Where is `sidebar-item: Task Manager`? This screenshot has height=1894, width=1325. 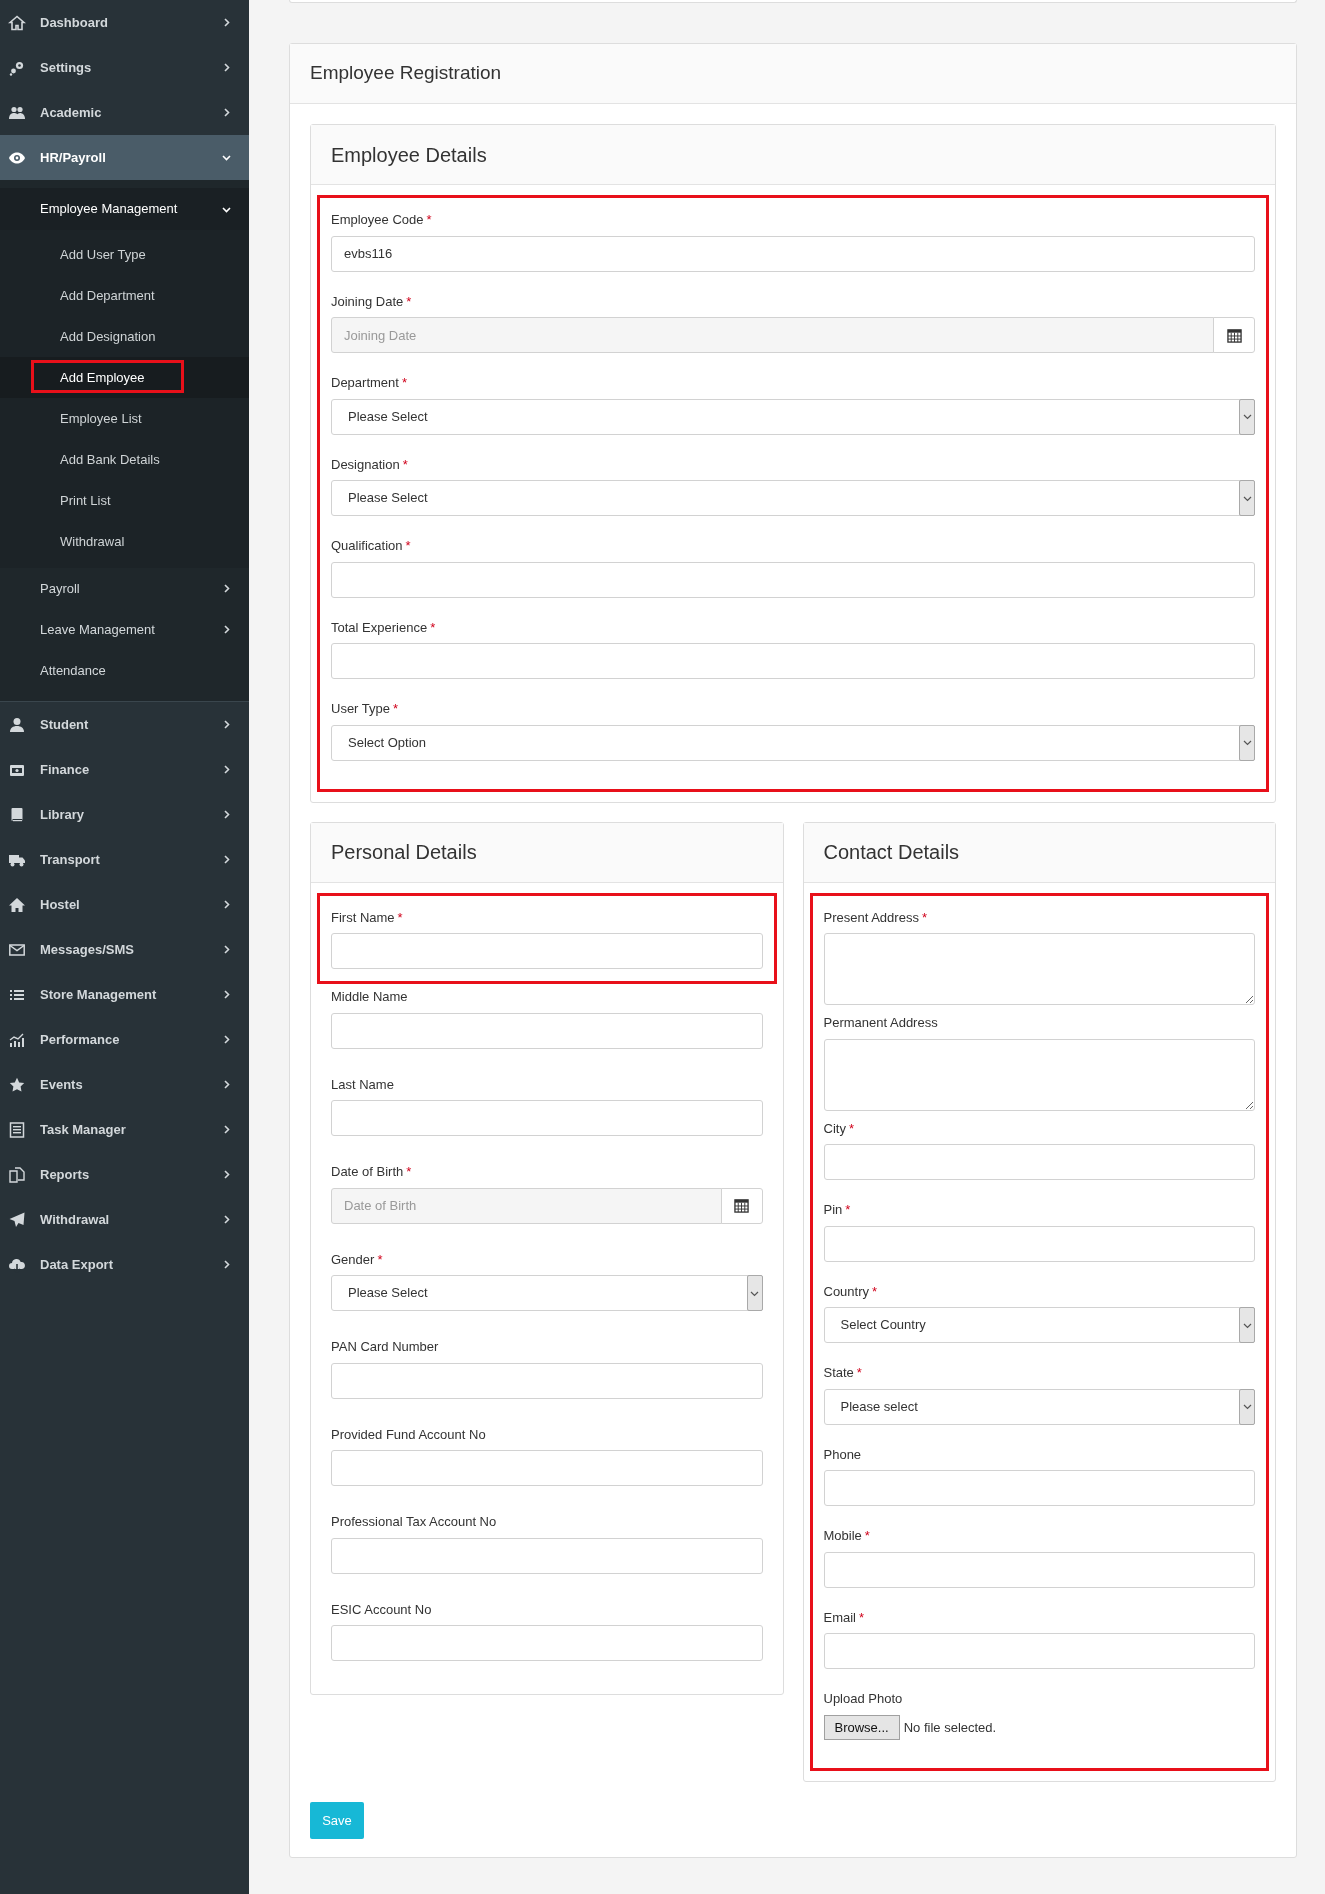
sidebar-item: Task Manager is located at coordinates (124, 1129).